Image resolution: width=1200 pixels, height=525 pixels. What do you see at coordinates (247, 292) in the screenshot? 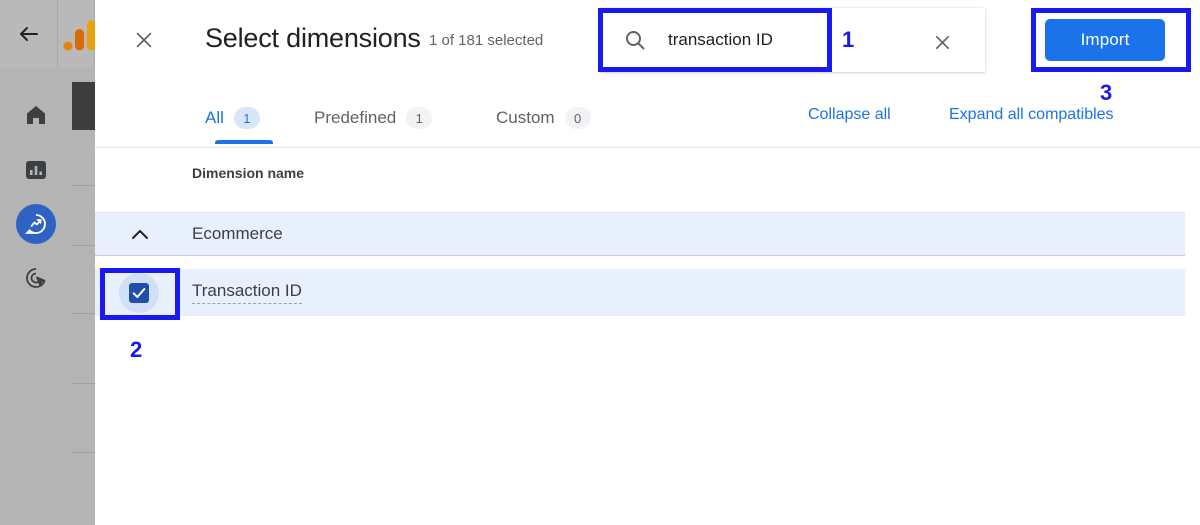
I see `dimension-item-label: Transaction ID` at bounding box center [247, 292].